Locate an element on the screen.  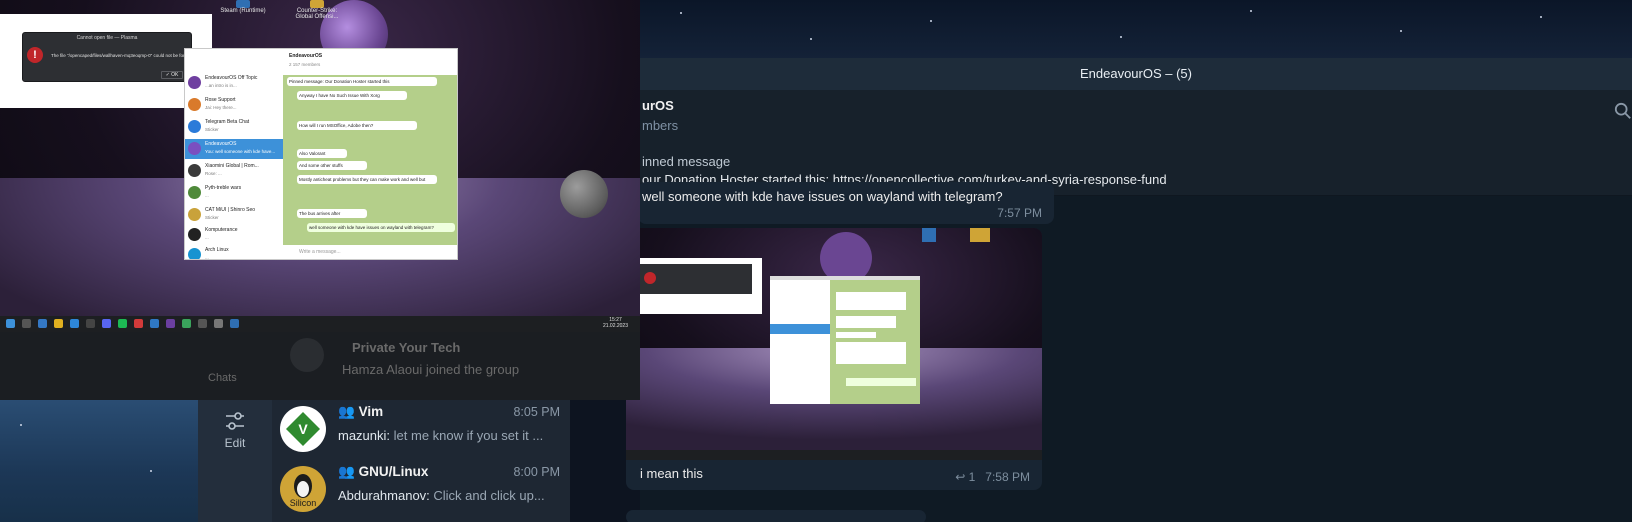
chat-title: urOS is located at coordinates (658, 105).